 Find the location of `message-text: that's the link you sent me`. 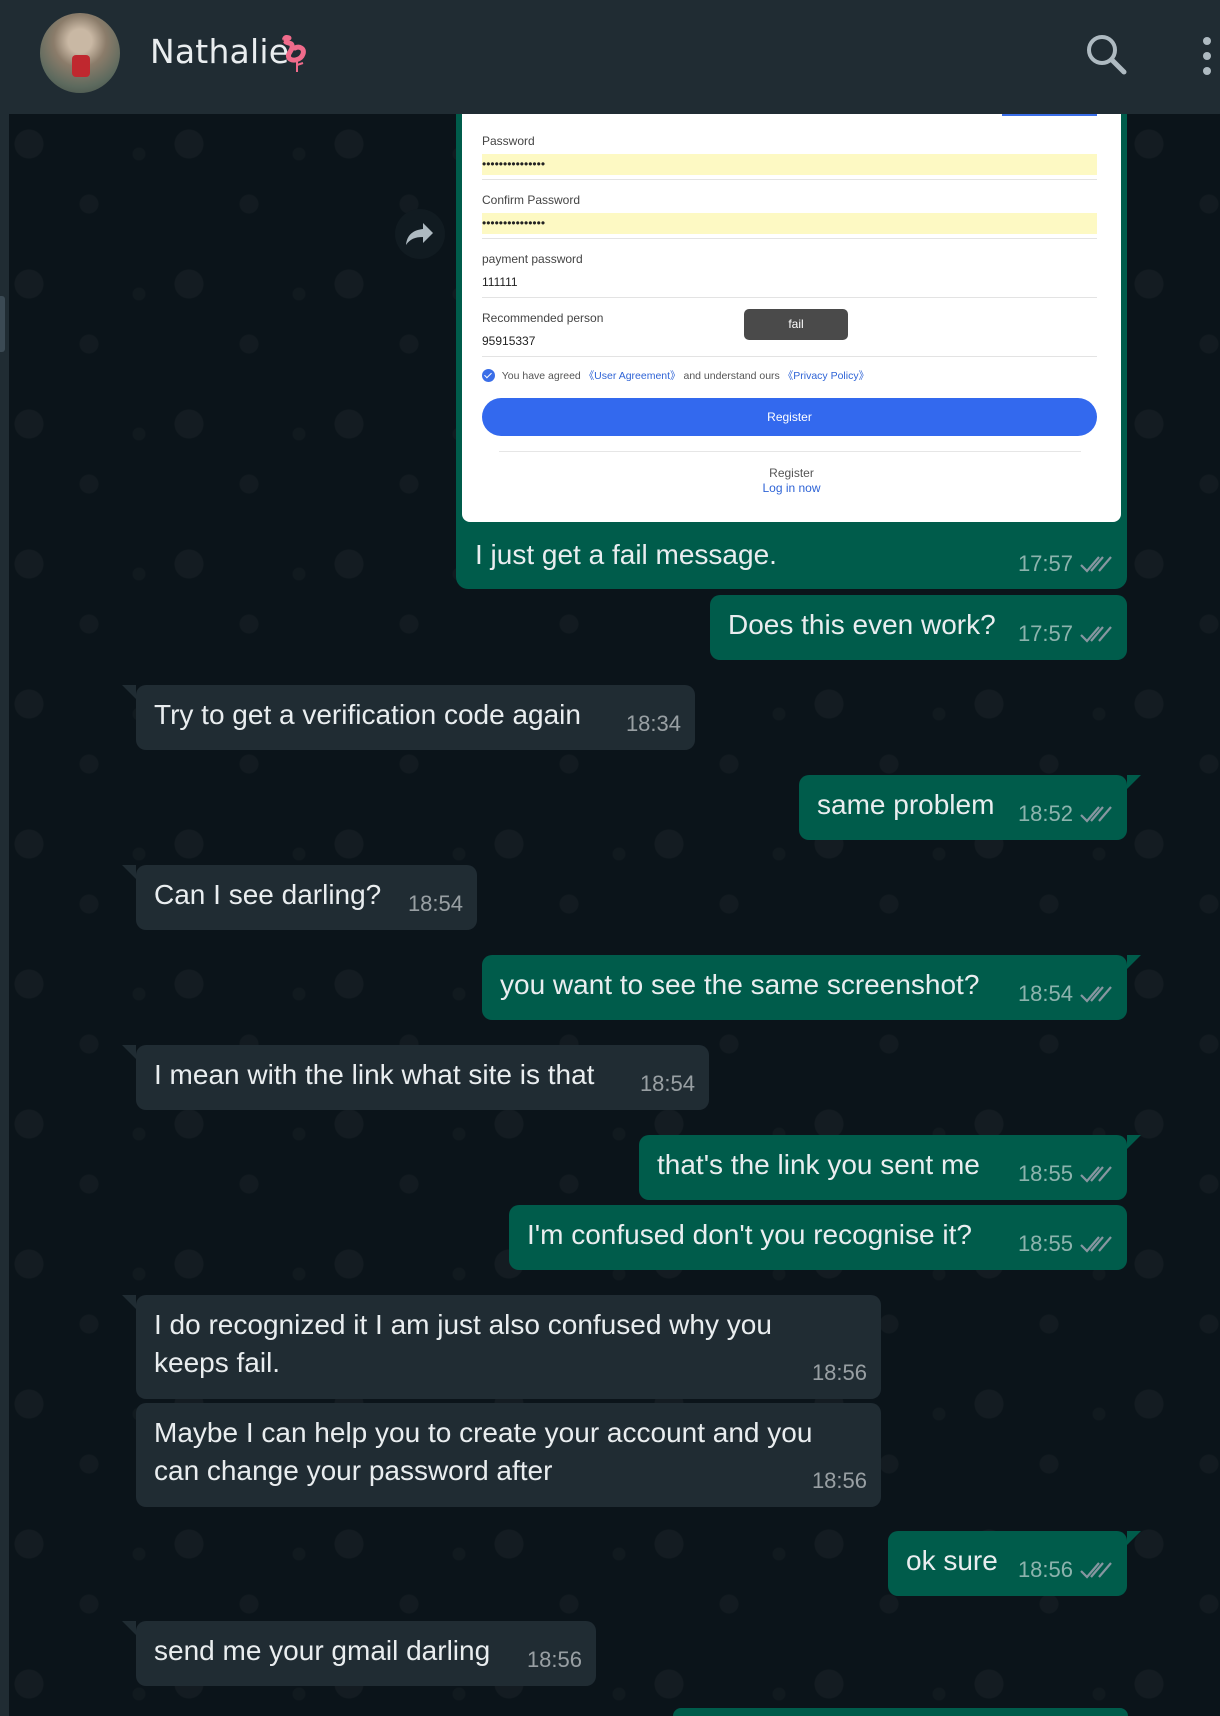

message-text: that's the link you sent me is located at coordinates (818, 1164).